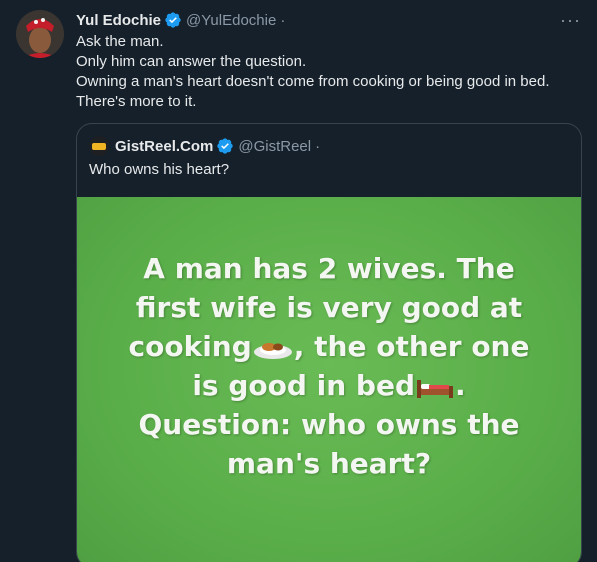 This screenshot has height=562, width=597. What do you see at coordinates (40, 34) in the screenshot?
I see `avatar` at bounding box center [40, 34].